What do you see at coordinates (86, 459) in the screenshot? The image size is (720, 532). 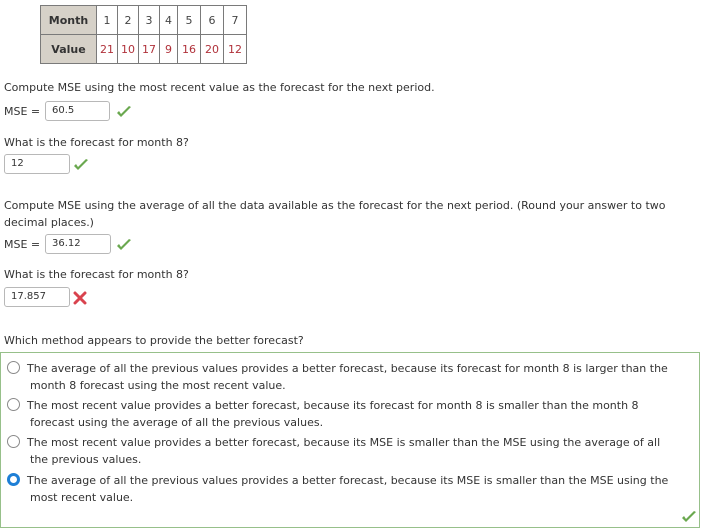 I see `option-line: the previous values.` at bounding box center [86, 459].